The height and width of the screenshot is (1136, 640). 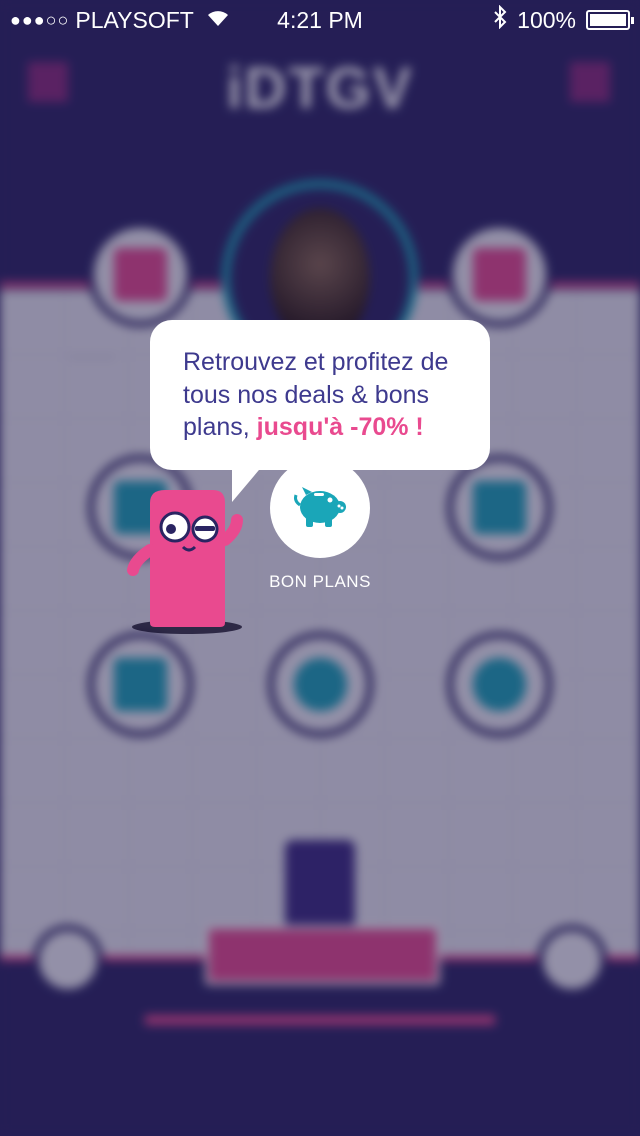 I want to click on mascot-character, so click(x=187, y=560).